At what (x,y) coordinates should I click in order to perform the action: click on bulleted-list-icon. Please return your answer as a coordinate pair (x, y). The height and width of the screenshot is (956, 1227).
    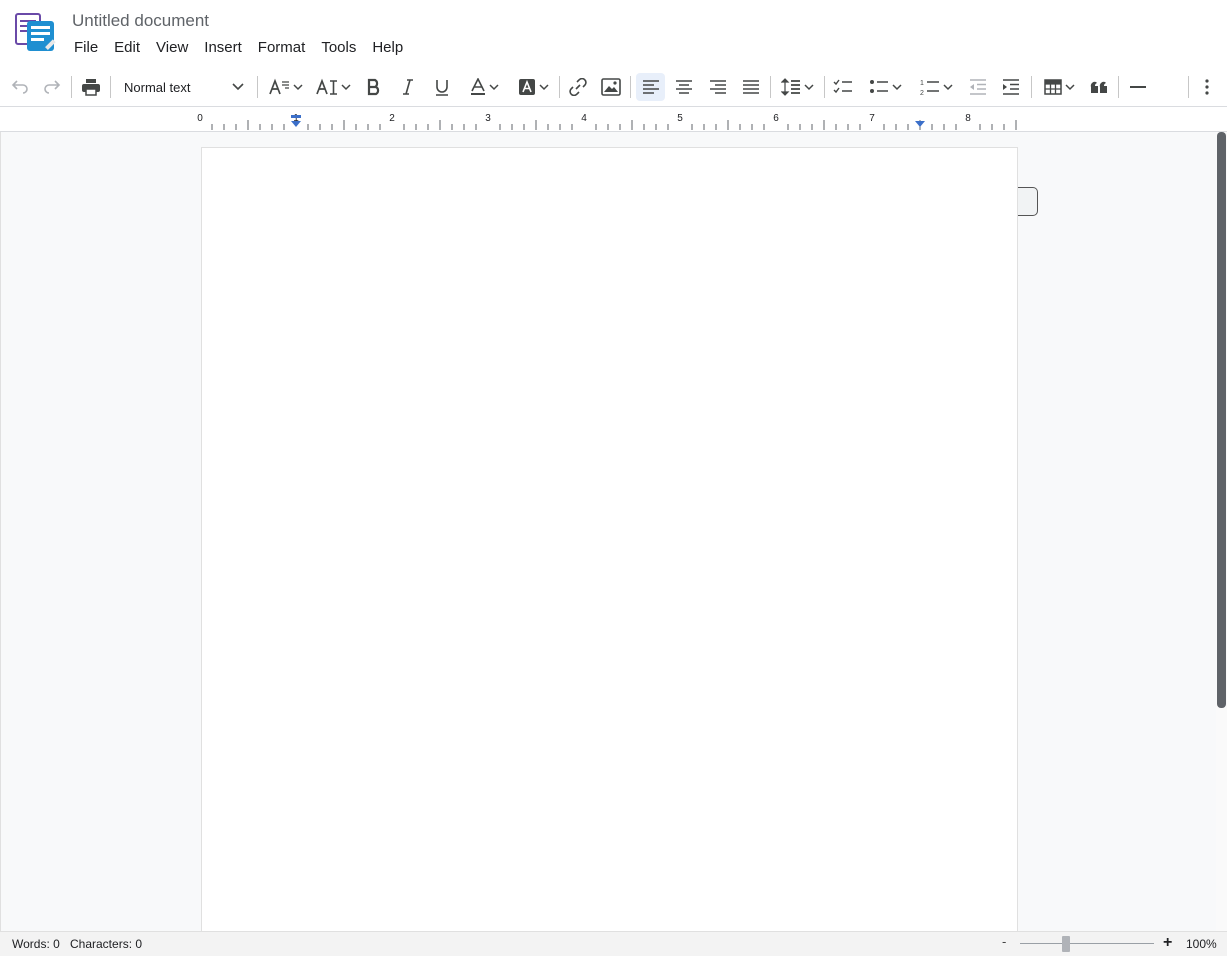
    Looking at the image, I should click on (878, 86).